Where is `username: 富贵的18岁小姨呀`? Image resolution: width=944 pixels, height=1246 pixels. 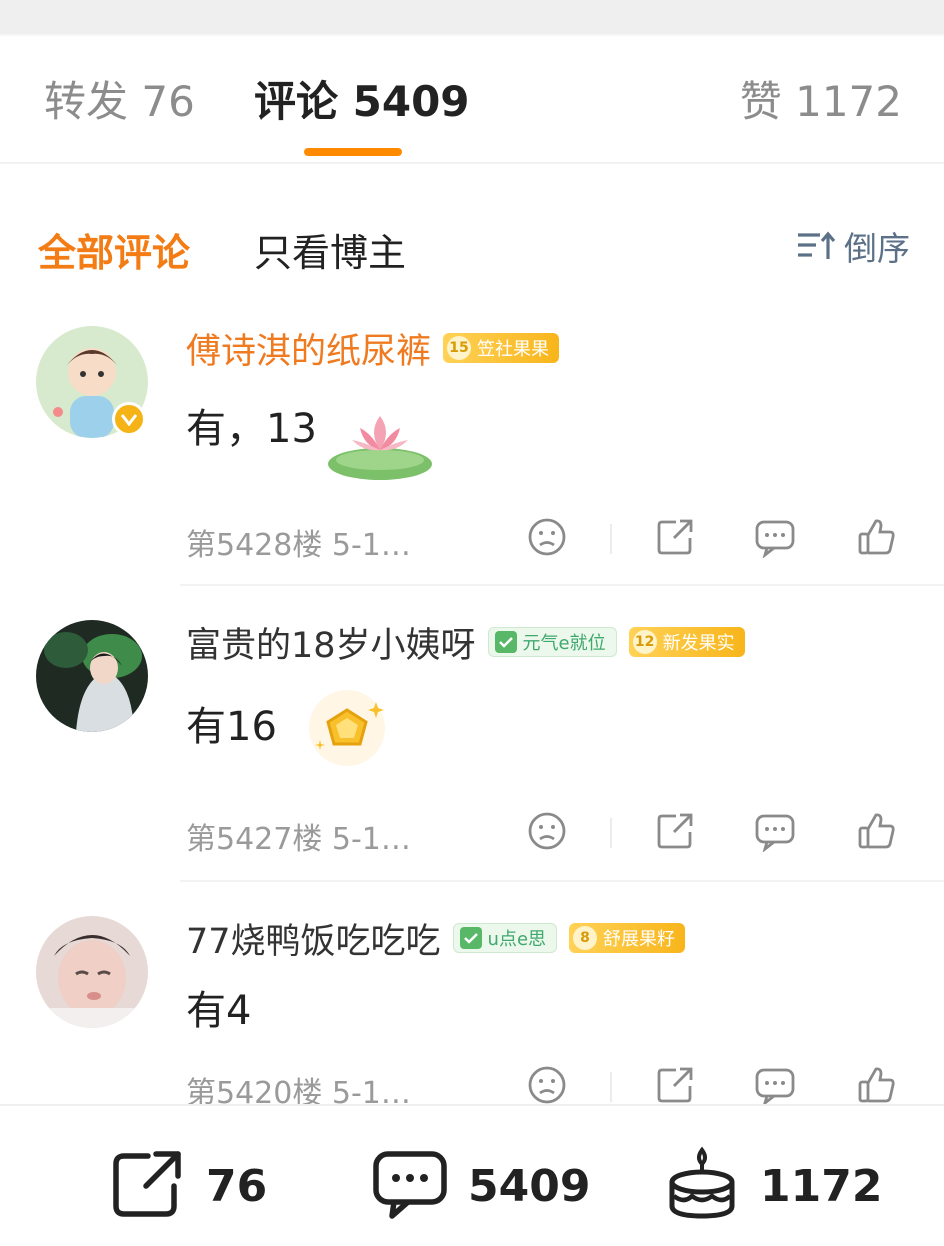 username: 富贵的18岁小姨呀 is located at coordinates (331, 642).